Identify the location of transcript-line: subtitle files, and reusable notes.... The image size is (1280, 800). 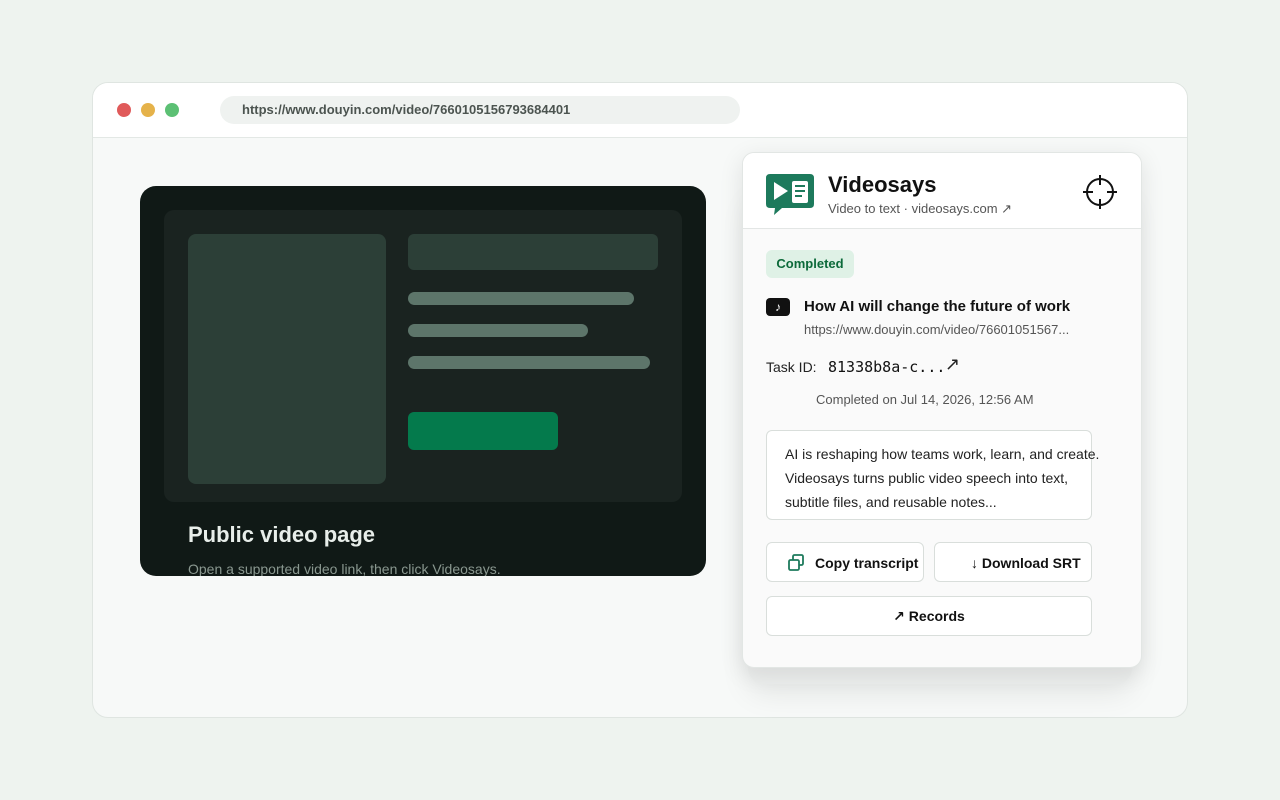
(891, 502).